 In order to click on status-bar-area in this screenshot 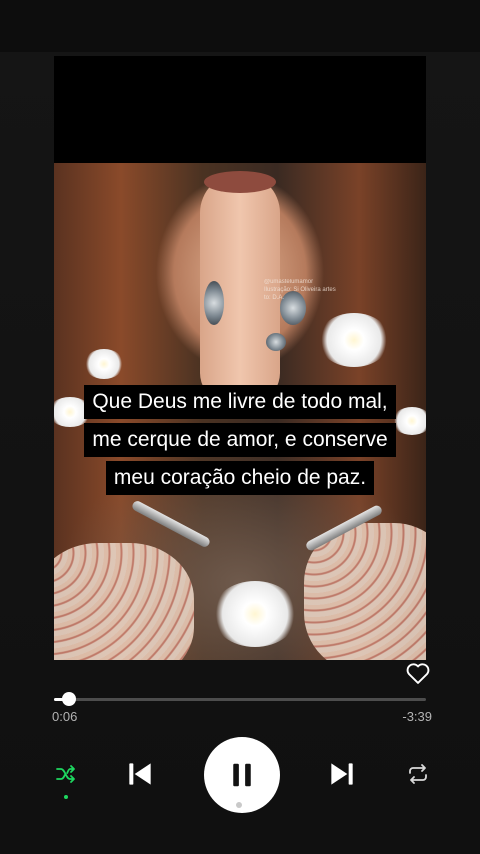, I will do `click(240, 26)`.